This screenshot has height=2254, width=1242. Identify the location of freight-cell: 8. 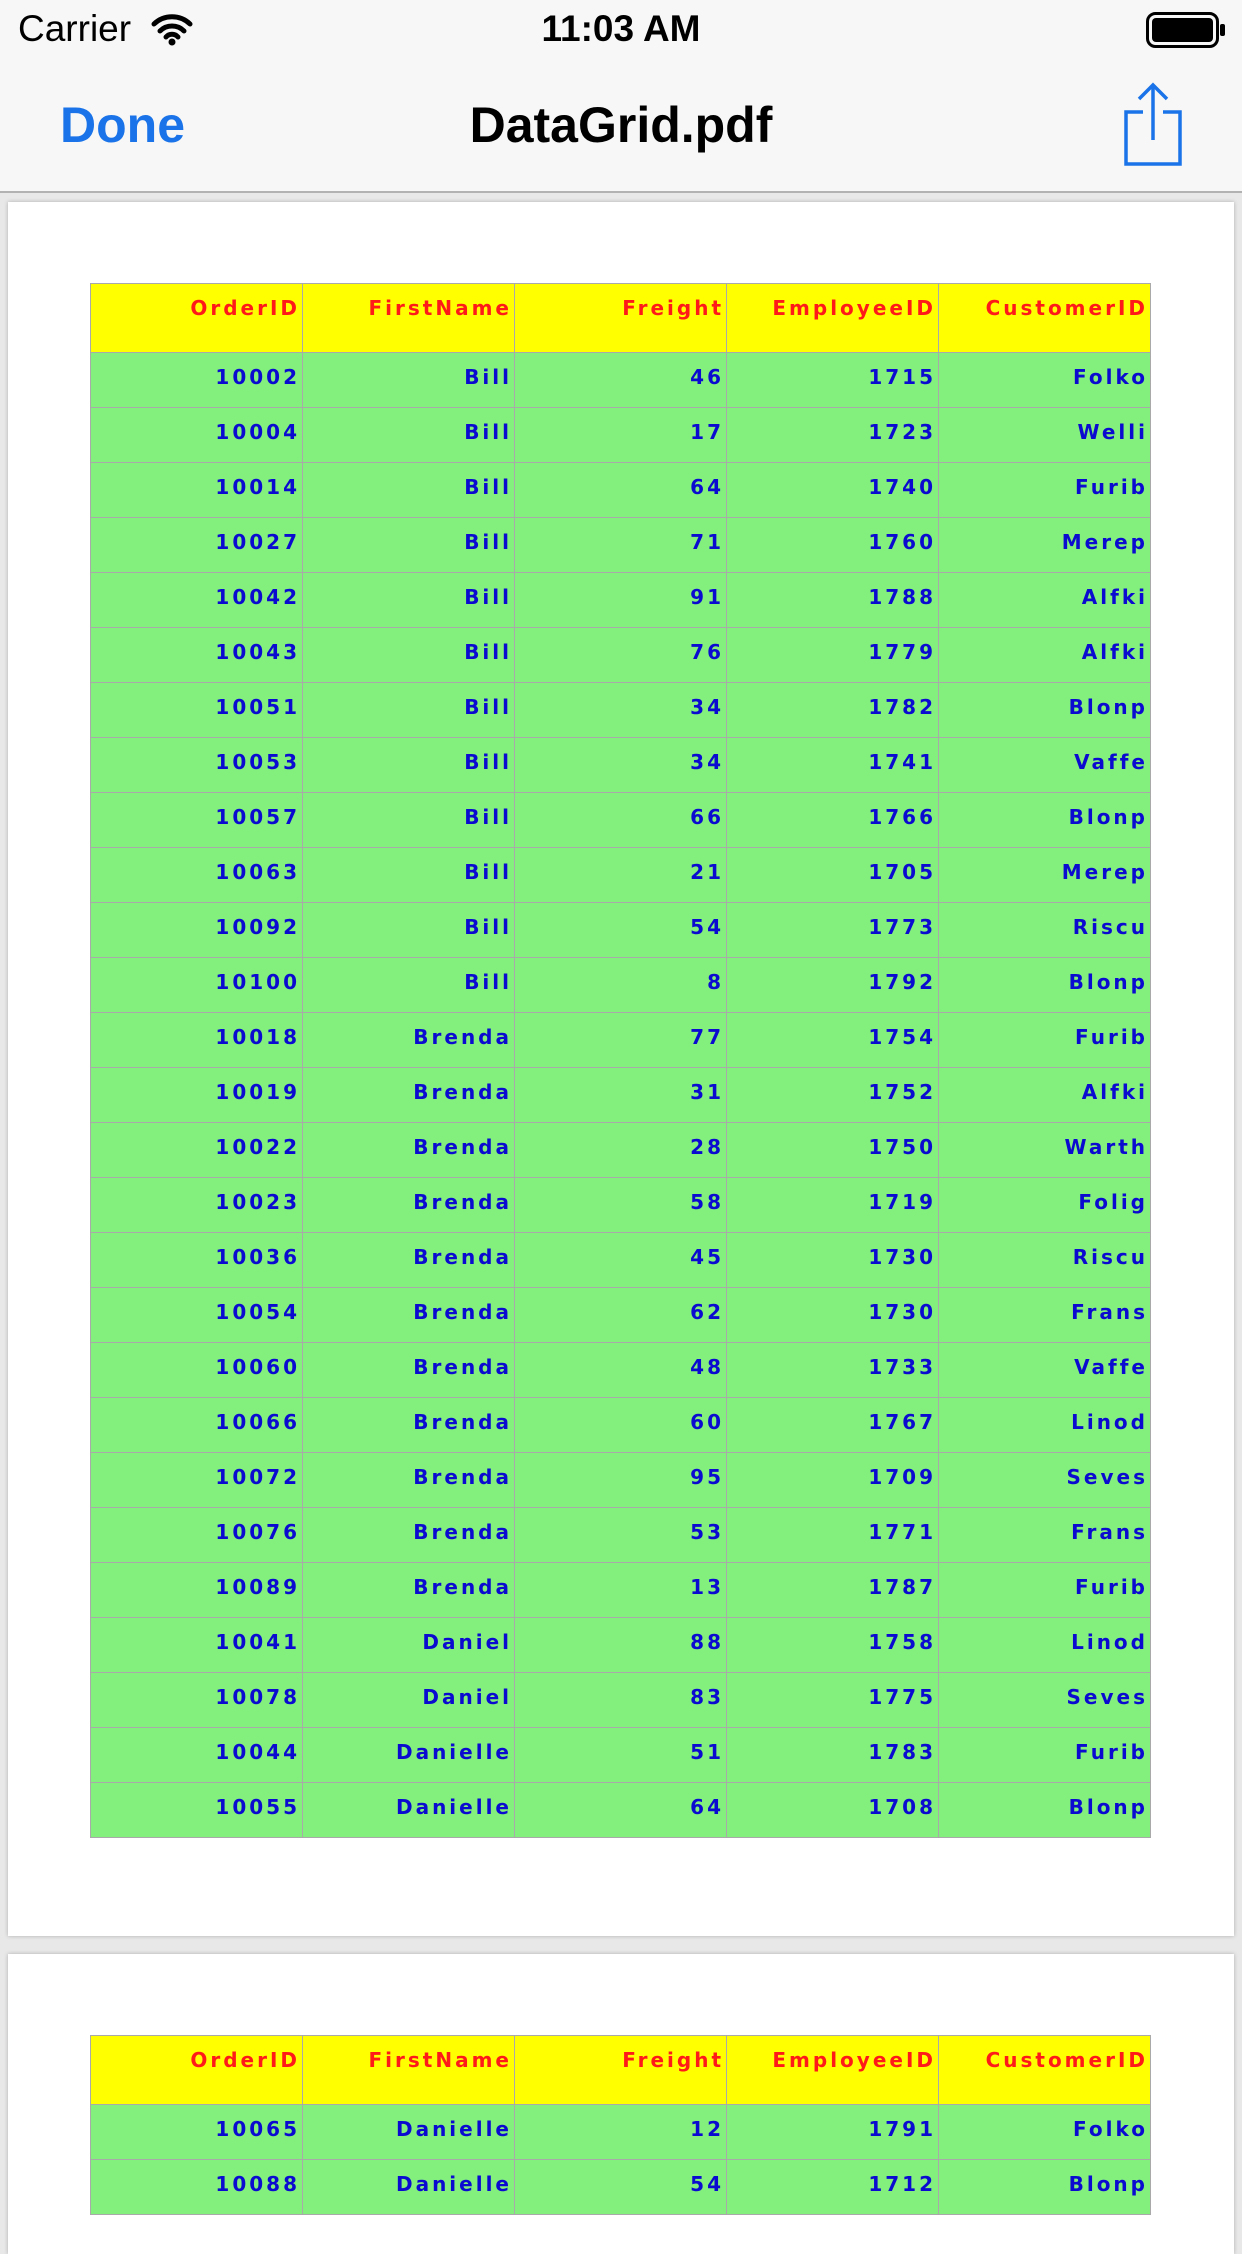
(620, 985).